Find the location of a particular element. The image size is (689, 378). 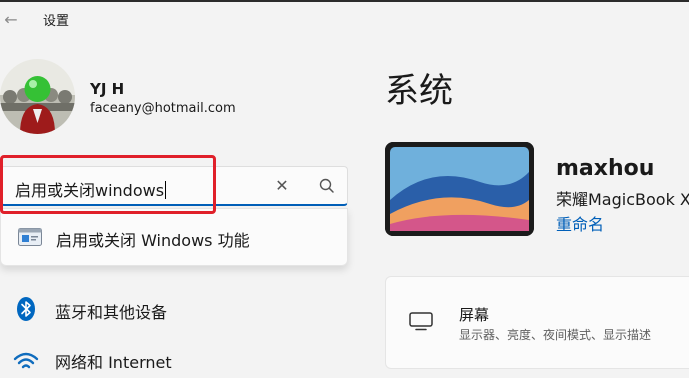

search-button is located at coordinates (327, 186).